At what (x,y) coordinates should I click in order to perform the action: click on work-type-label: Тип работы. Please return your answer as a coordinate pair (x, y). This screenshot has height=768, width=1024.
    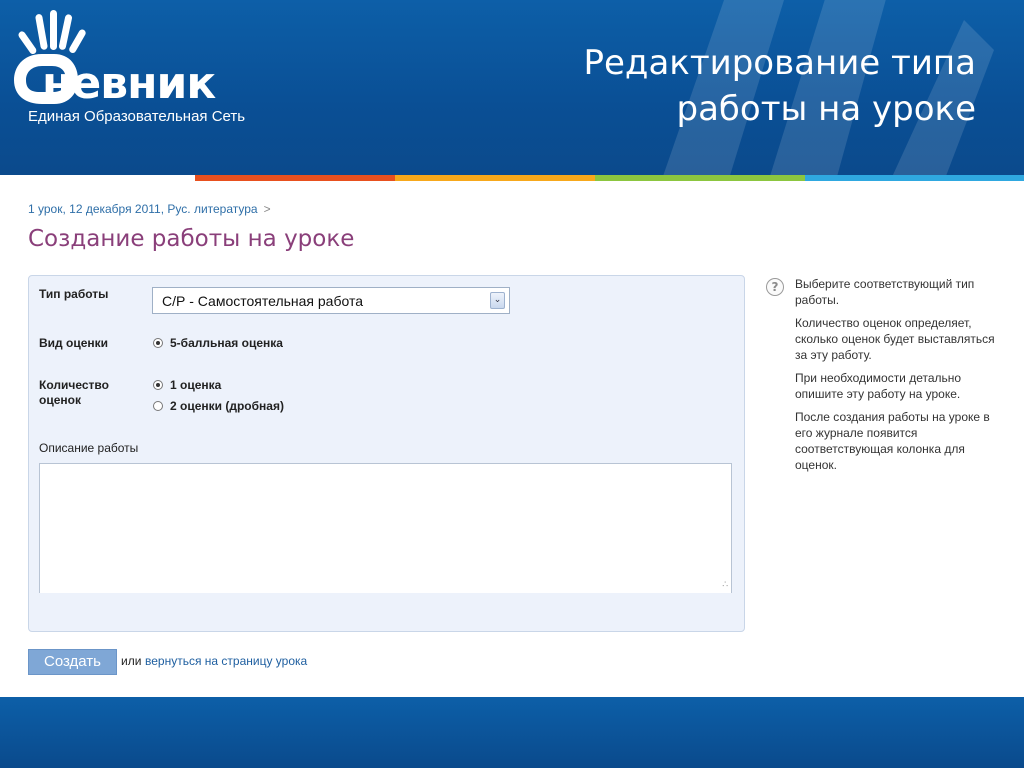
    Looking at the image, I should click on (74, 294).